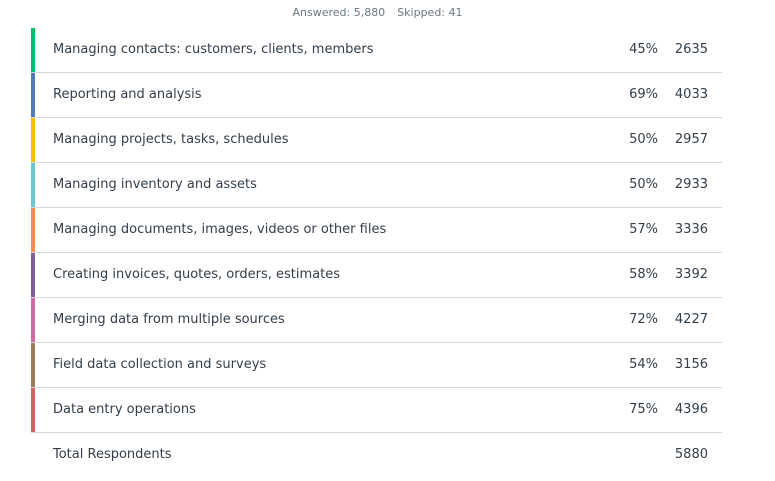  I want to click on answer-percent: 58%, so click(643, 274).